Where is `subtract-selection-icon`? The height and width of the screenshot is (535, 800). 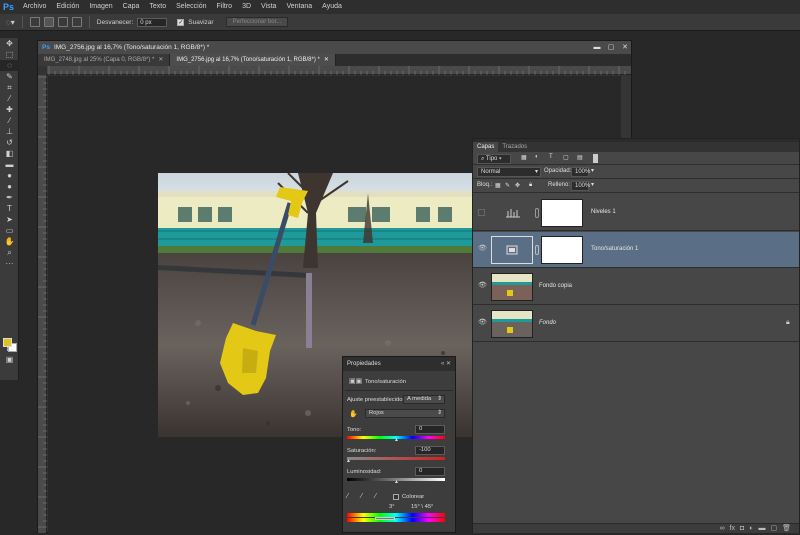 subtract-selection-icon is located at coordinates (62, 22).